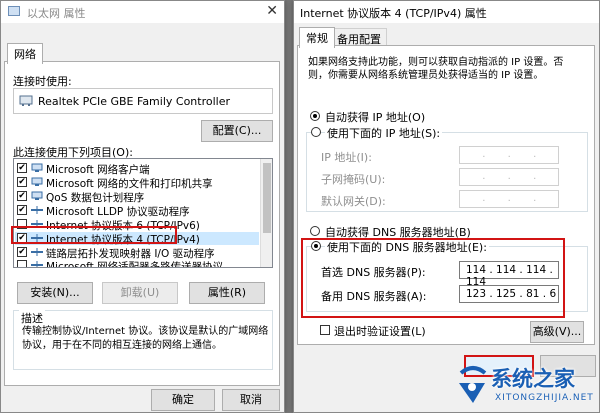  I want to click on watermark-brand: 系统之家, so click(533, 379).